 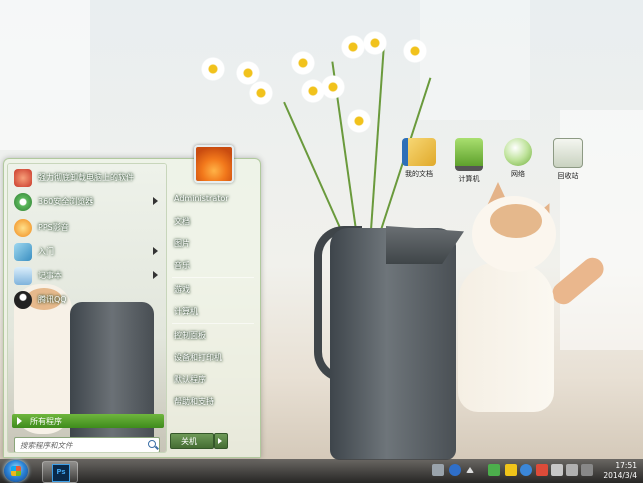 I want to click on desktop-icon-computer: 计算机, so click(x=469, y=161).